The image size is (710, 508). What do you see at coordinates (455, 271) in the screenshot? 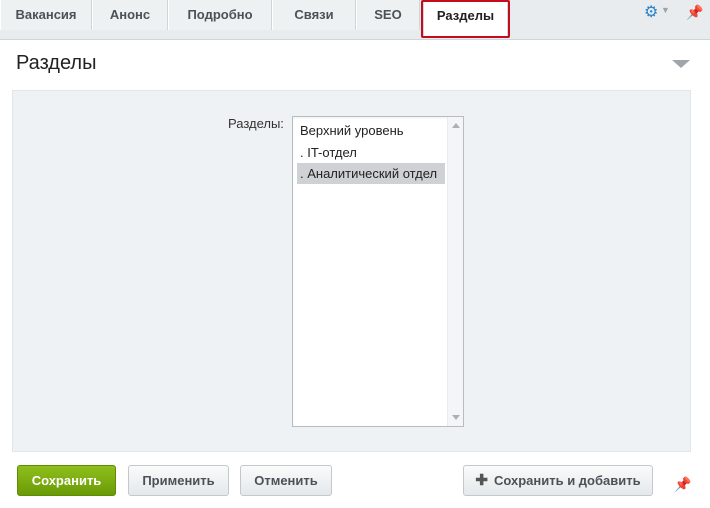
I see `scrollbar` at bounding box center [455, 271].